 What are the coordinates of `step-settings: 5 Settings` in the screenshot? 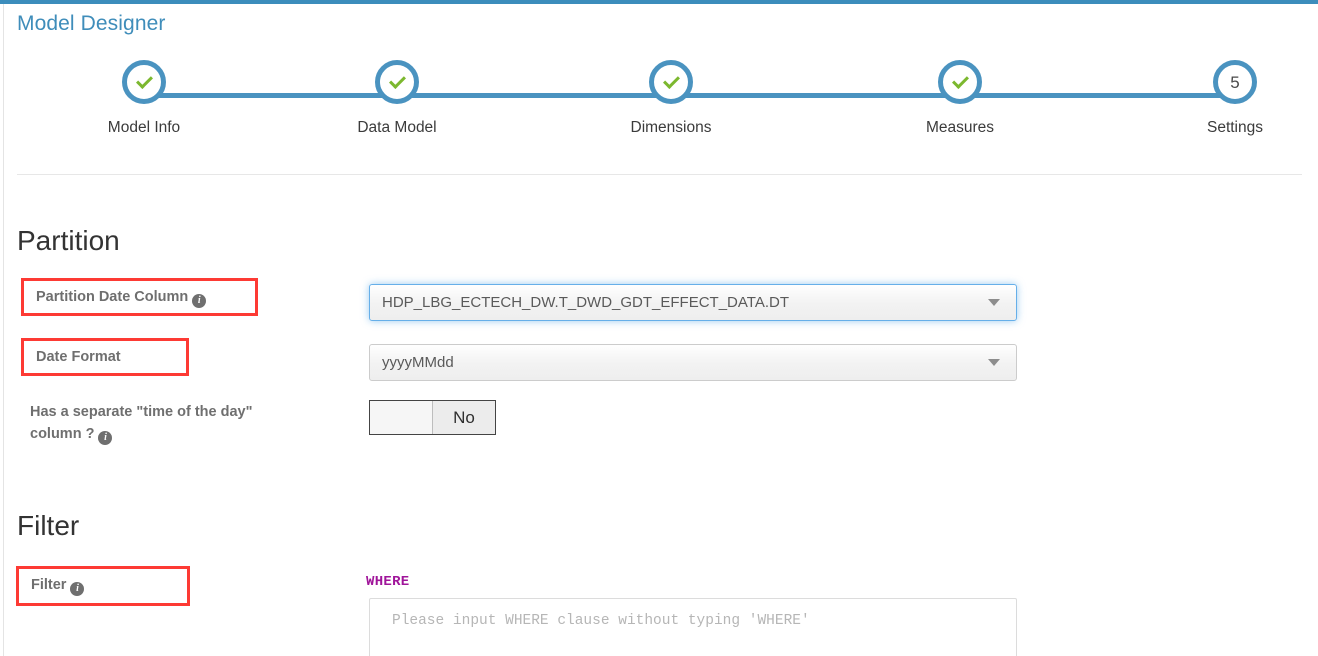 It's located at (1235, 98).